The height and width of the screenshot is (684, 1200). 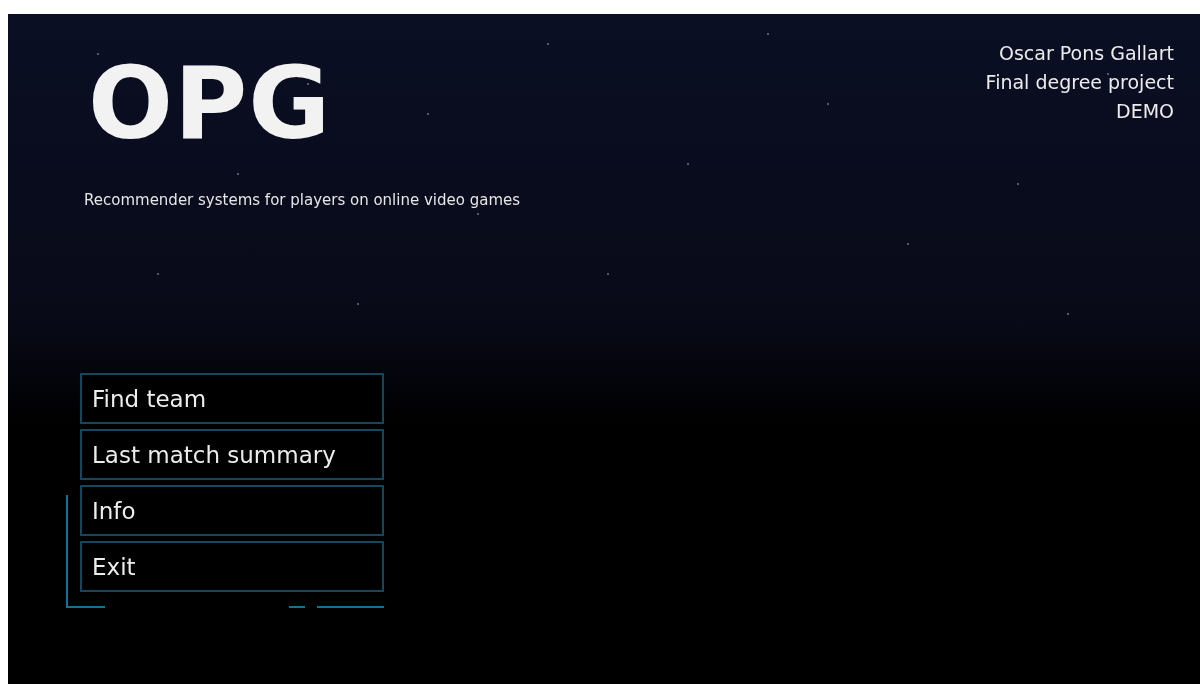 What do you see at coordinates (232, 454) in the screenshot?
I see `menu-button: Last match summary` at bounding box center [232, 454].